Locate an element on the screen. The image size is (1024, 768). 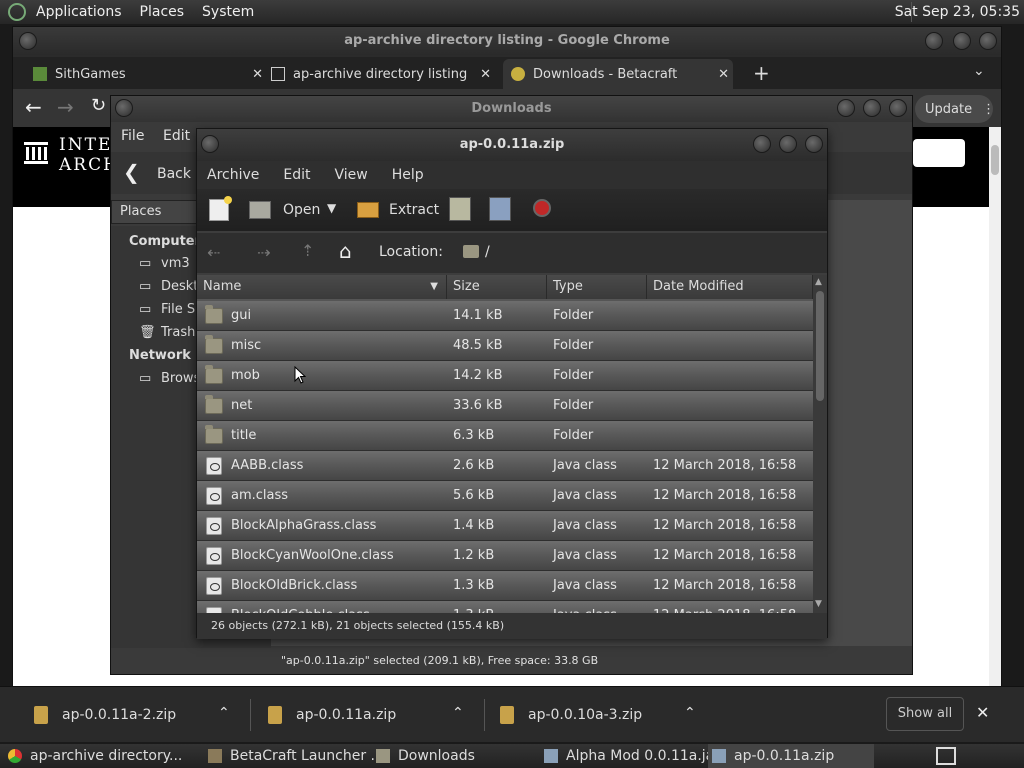
new-tab-icon: + is located at coordinates (761, 73).